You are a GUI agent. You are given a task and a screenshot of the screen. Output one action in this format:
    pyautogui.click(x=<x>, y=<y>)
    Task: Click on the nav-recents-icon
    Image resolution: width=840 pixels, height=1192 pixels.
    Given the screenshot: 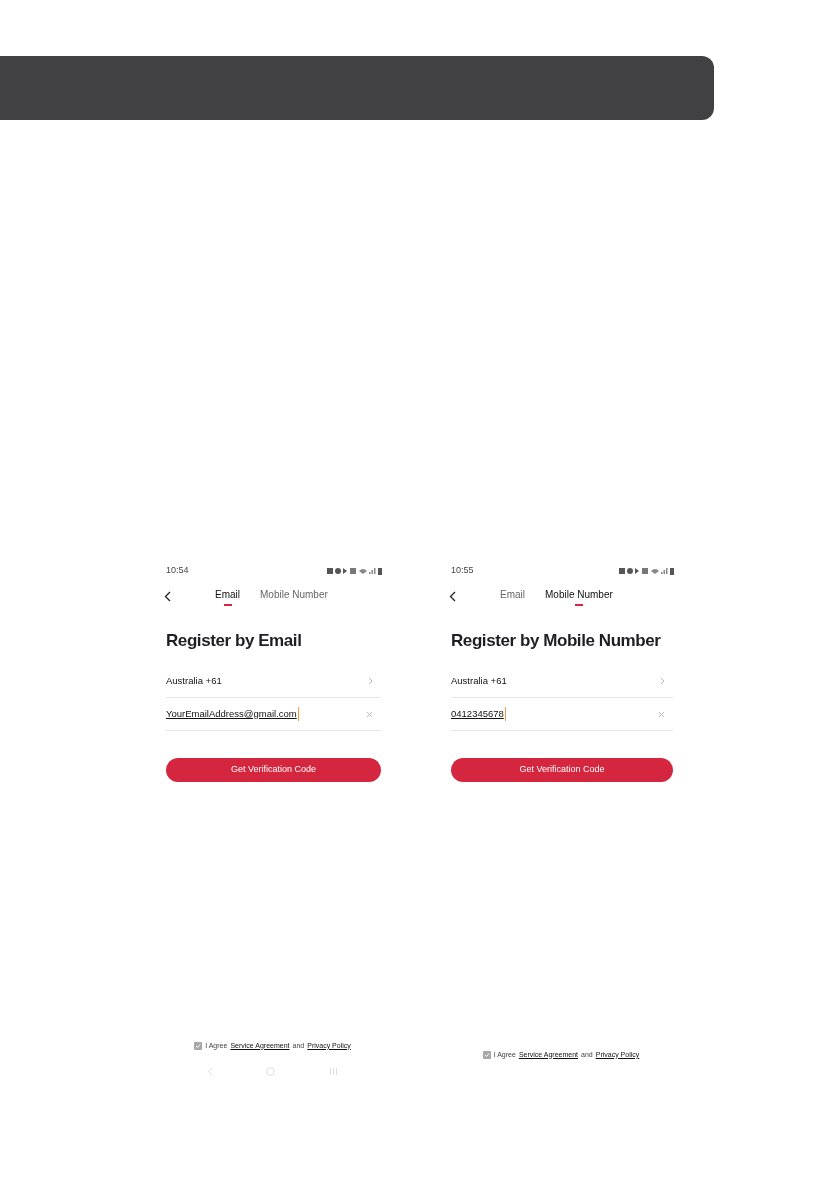 What is the action you would take?
    pyautogui.click(x=334, y=1071)
    